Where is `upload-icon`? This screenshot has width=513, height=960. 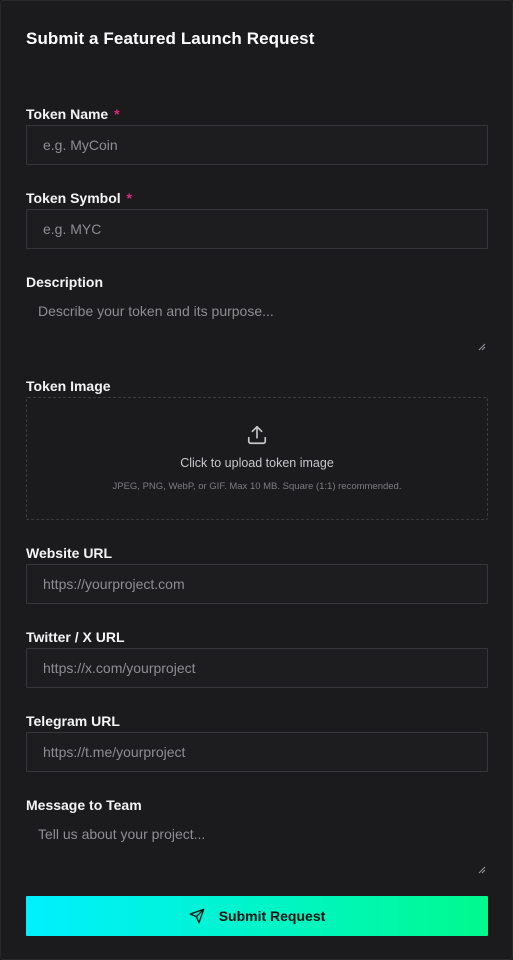 upload-icon is located at coordinates (257, 435).